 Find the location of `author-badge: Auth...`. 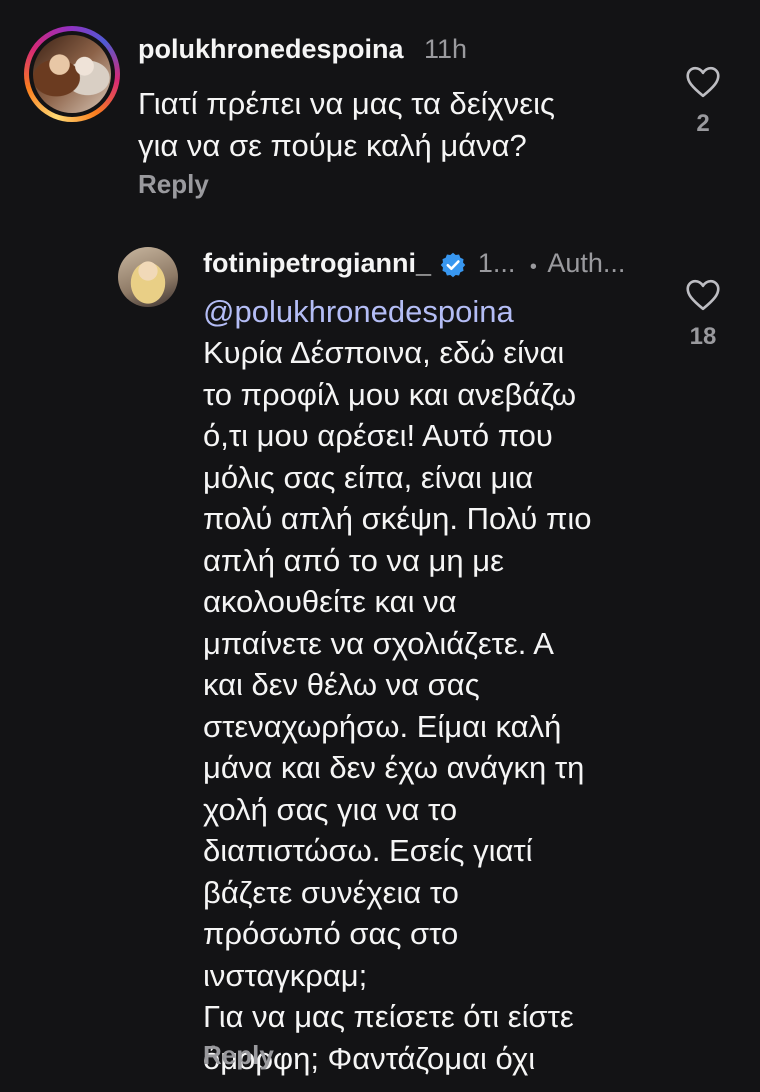

author-badge: Auth... is located at coordinates (586, 263).